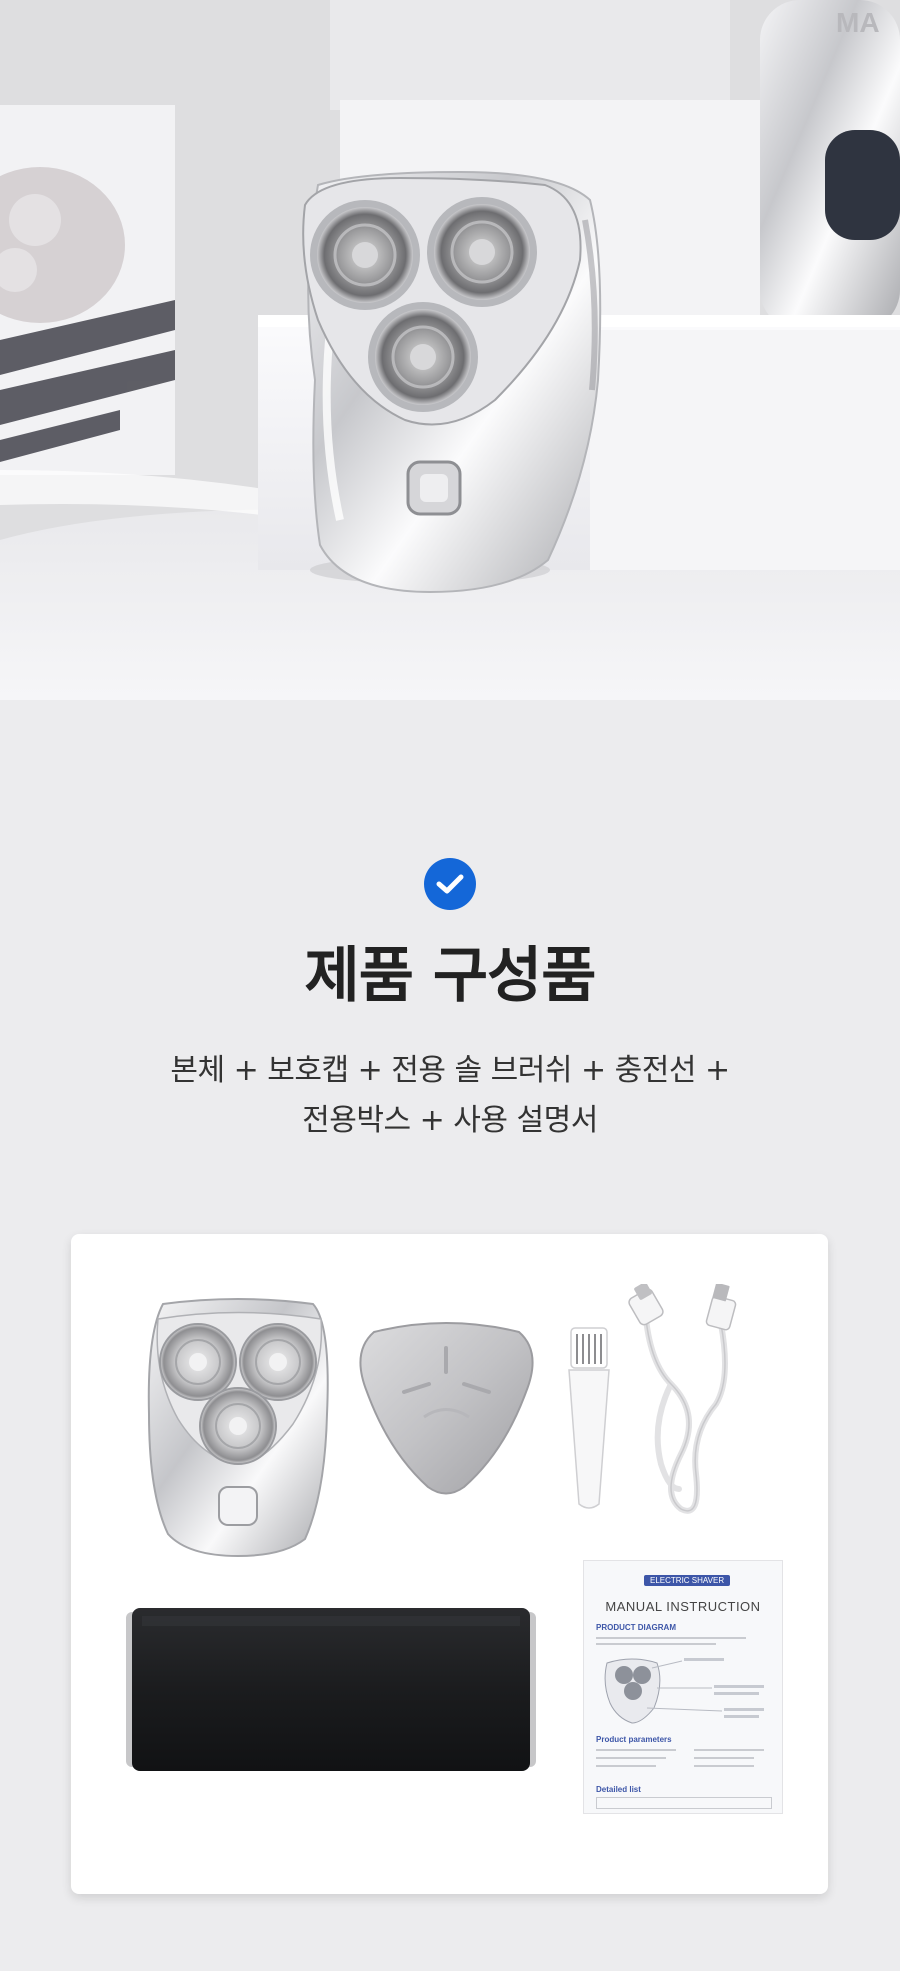 This screenshot has height=1971, width=900. Describe the element at coordinates (618, 1789) in the screenshot. I see `manual-section-list: Detailed list` at that location.